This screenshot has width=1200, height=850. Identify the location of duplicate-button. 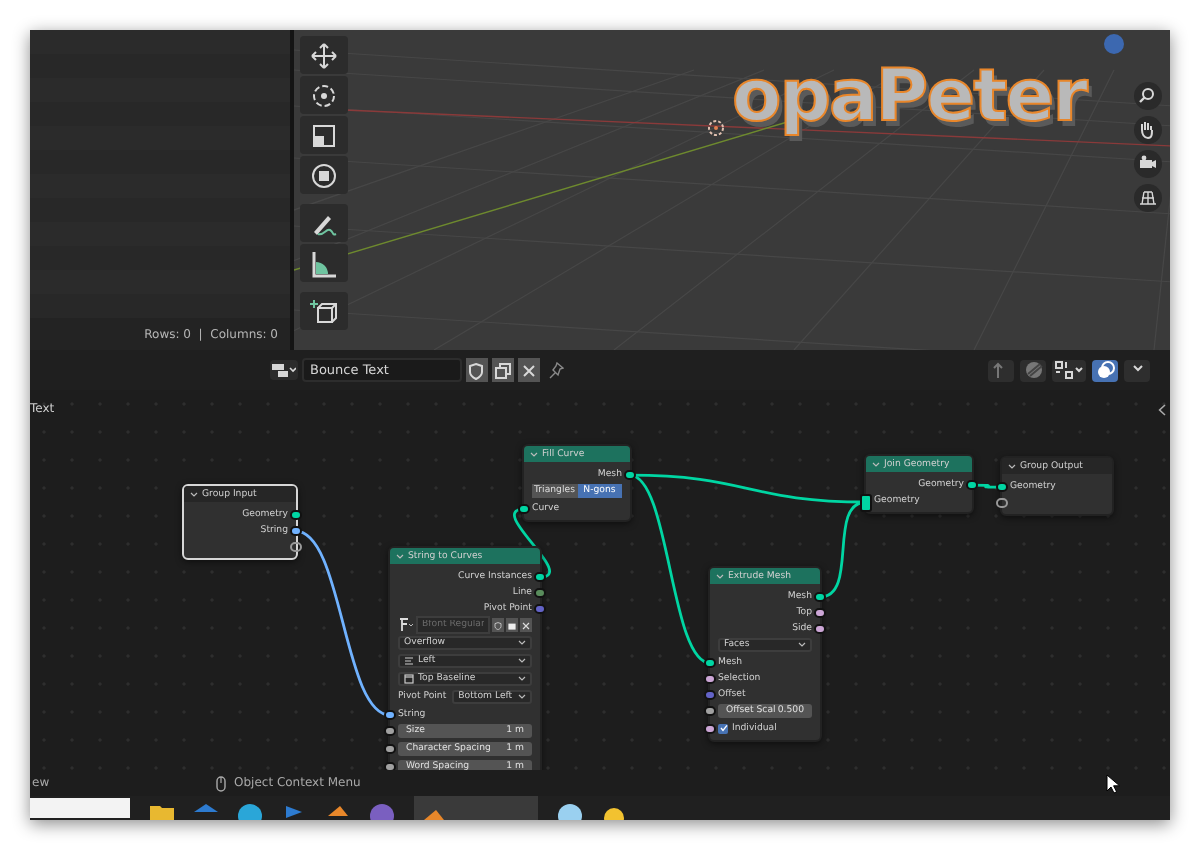
(503, 370).